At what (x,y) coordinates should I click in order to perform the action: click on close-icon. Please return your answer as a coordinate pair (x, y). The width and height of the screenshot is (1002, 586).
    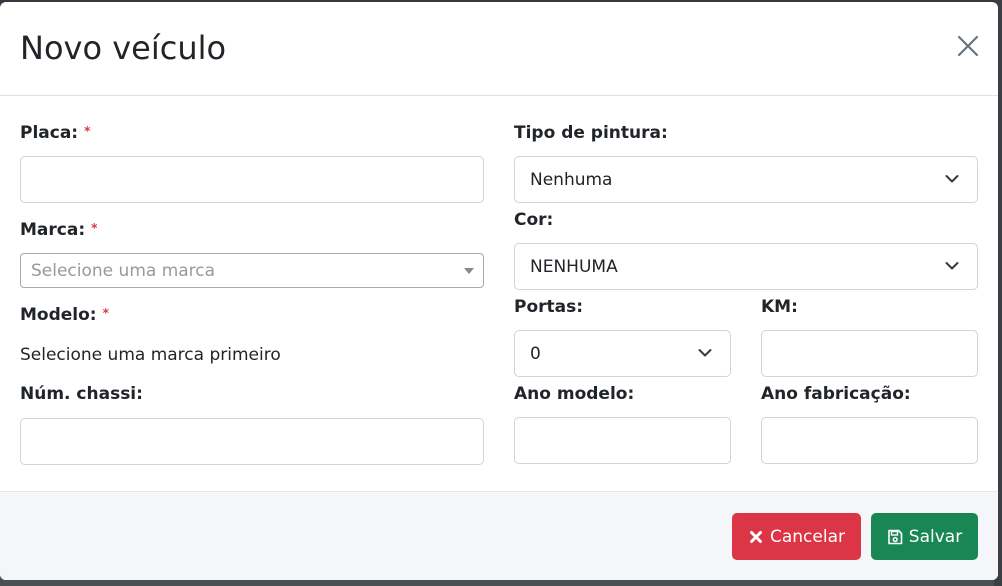
    Looking at the image, I should click on (968, 46).